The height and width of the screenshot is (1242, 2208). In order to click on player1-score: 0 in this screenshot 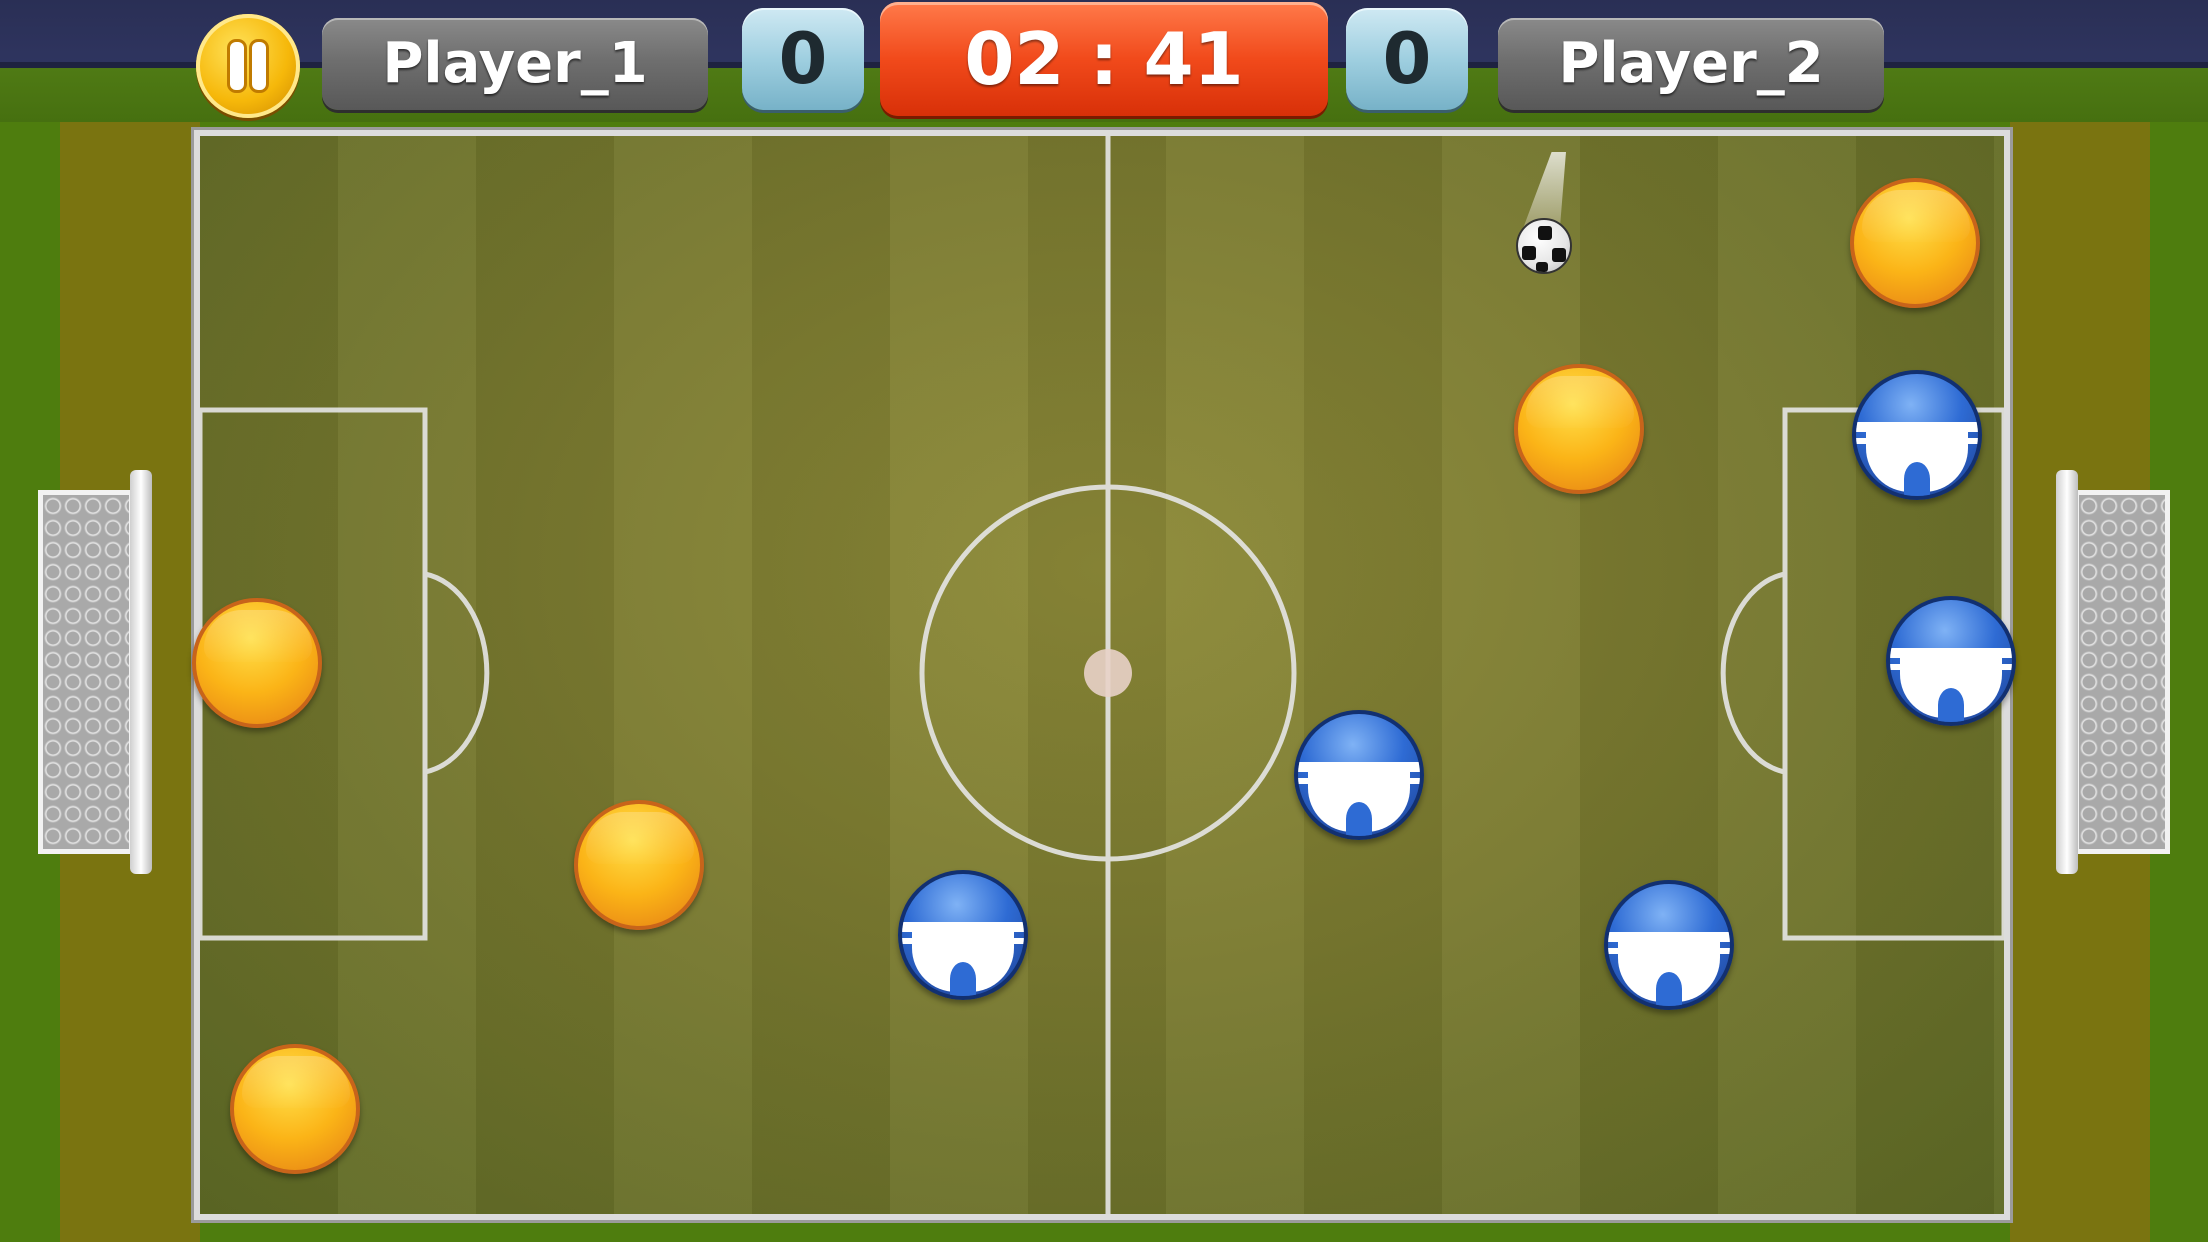, I will do `click(803, 59)`.